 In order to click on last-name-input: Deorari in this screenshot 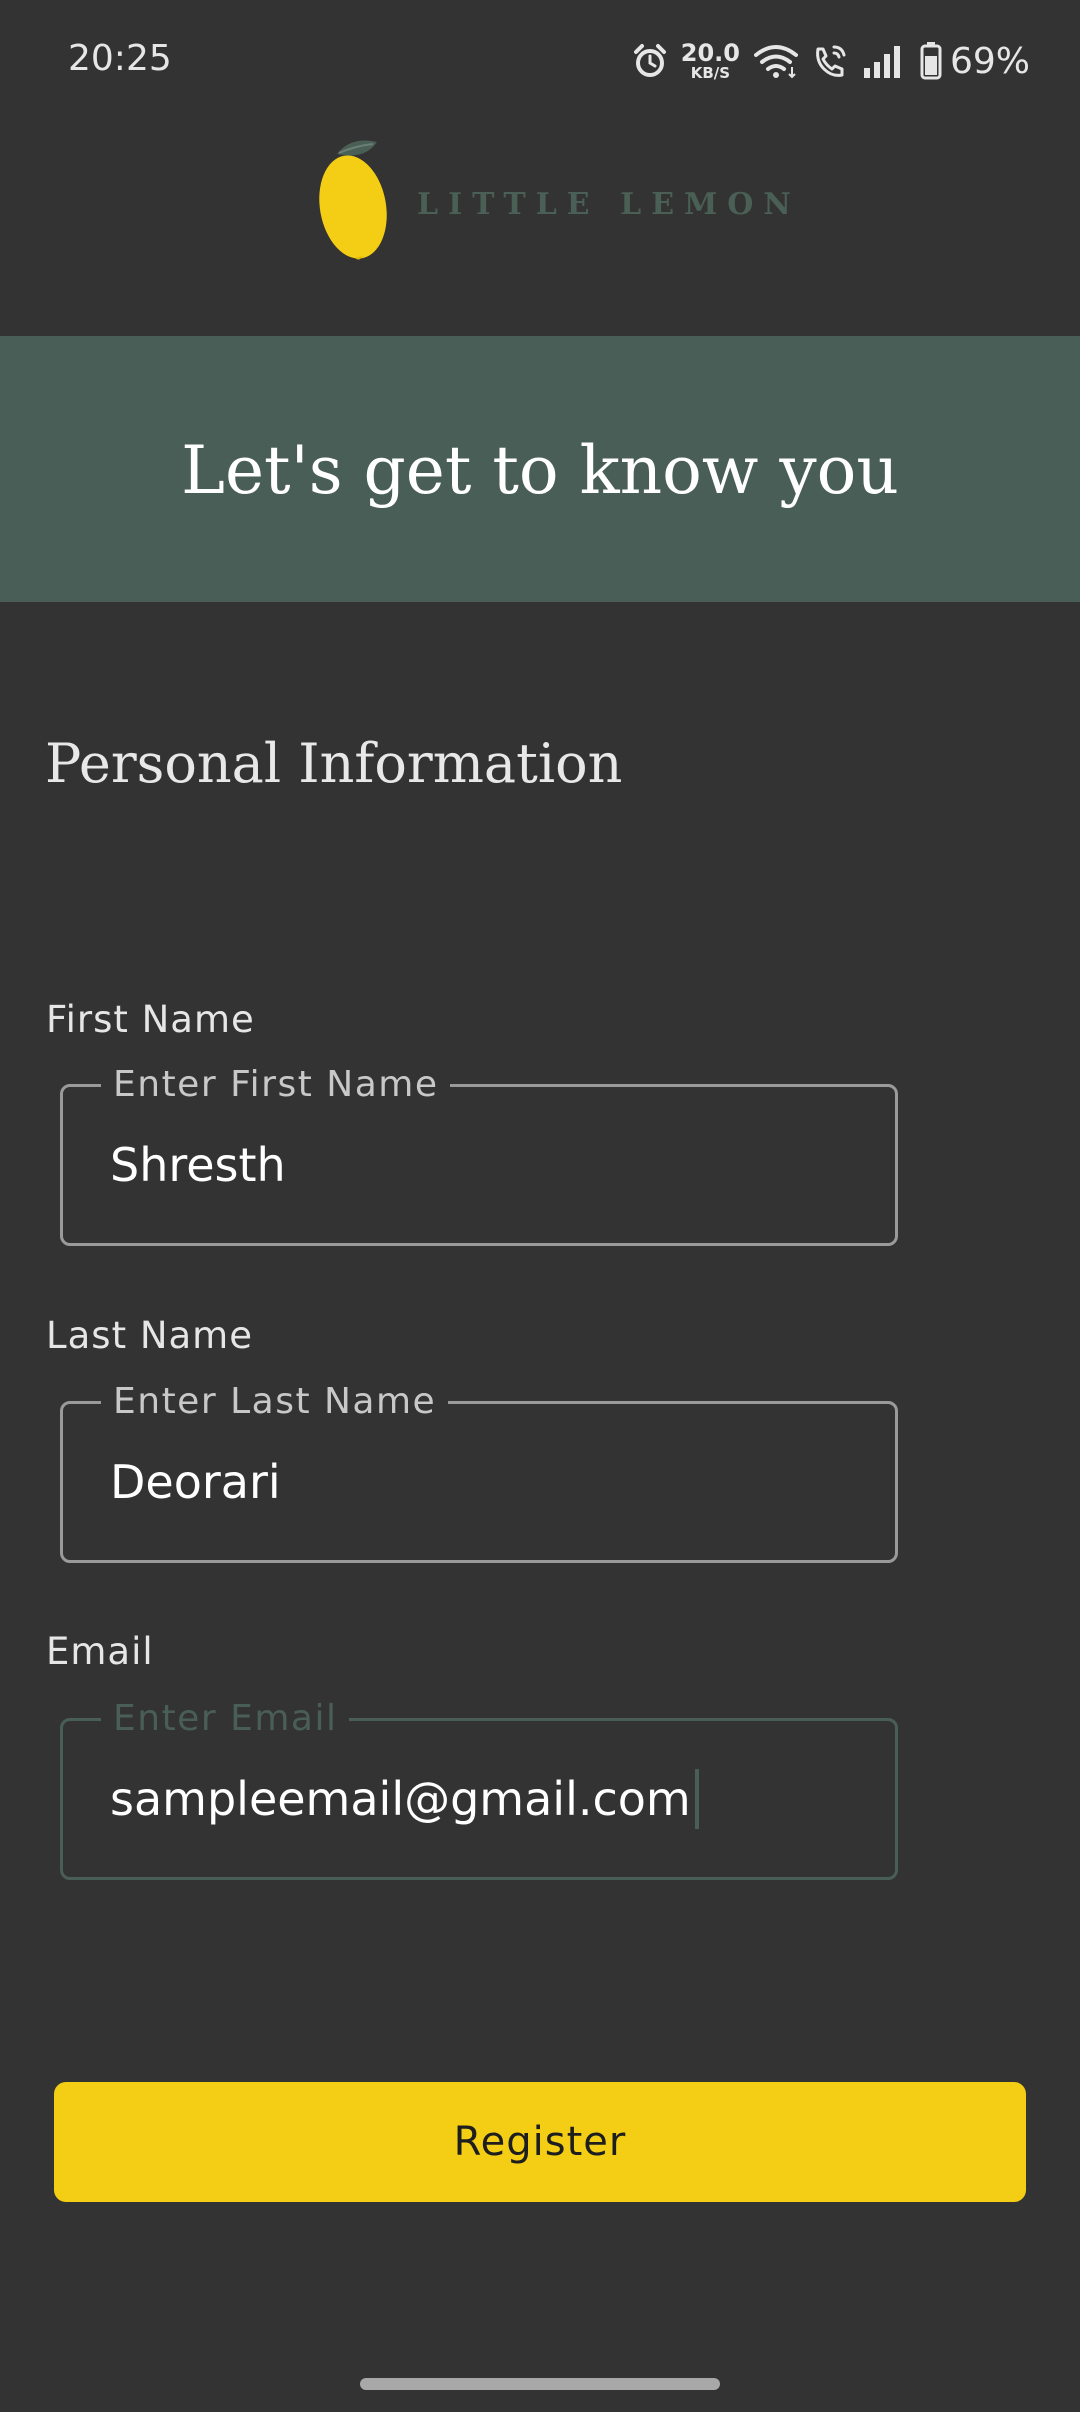, I will do `click(480, 1482)`.